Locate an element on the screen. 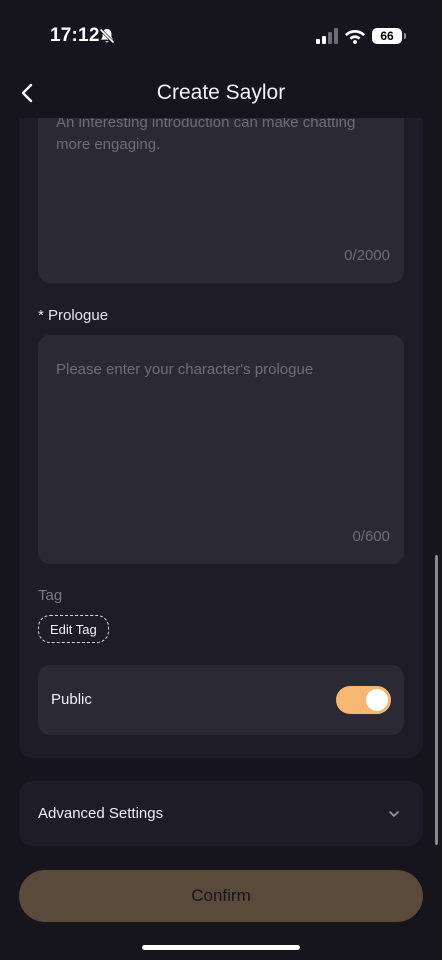  bell-slash-icon is located at coordinates (107, 36).